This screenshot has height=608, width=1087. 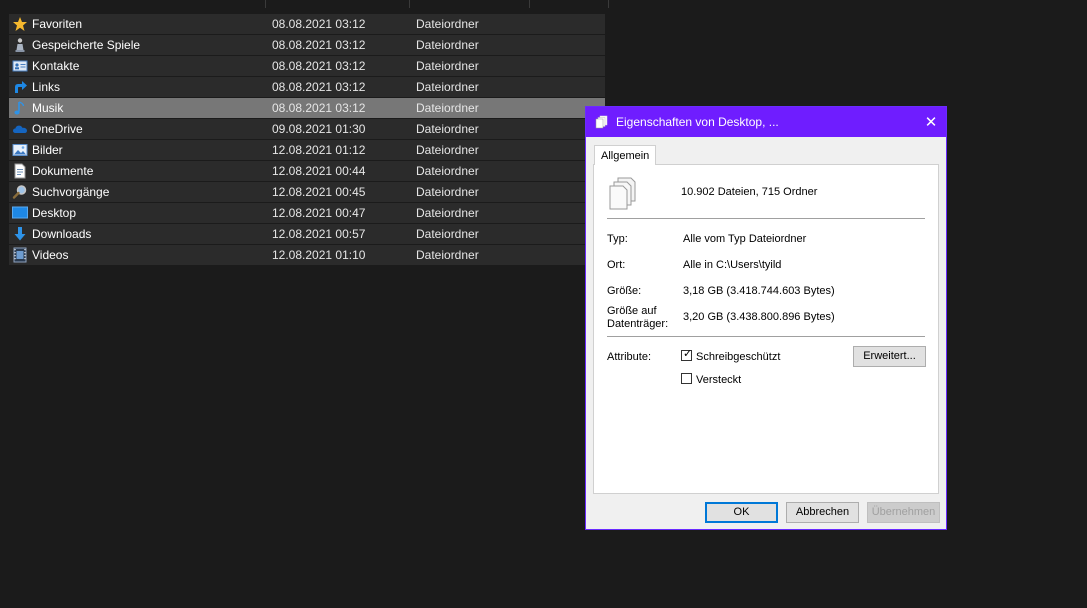 I want to click on column-header, so click(x=309, y=4).